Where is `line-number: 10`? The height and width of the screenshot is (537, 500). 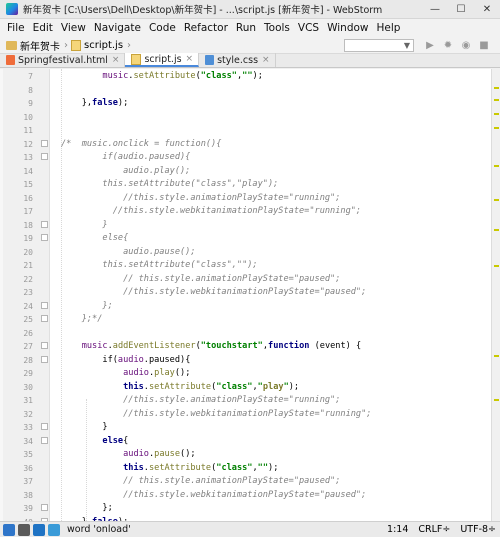
line-number: 10 is located at coordinates (28, 117).